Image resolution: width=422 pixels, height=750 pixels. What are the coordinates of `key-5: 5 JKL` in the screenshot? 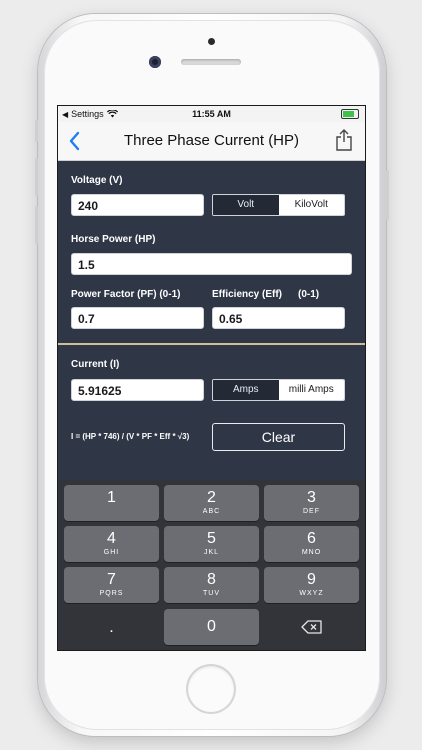 It's located at (211, 544).